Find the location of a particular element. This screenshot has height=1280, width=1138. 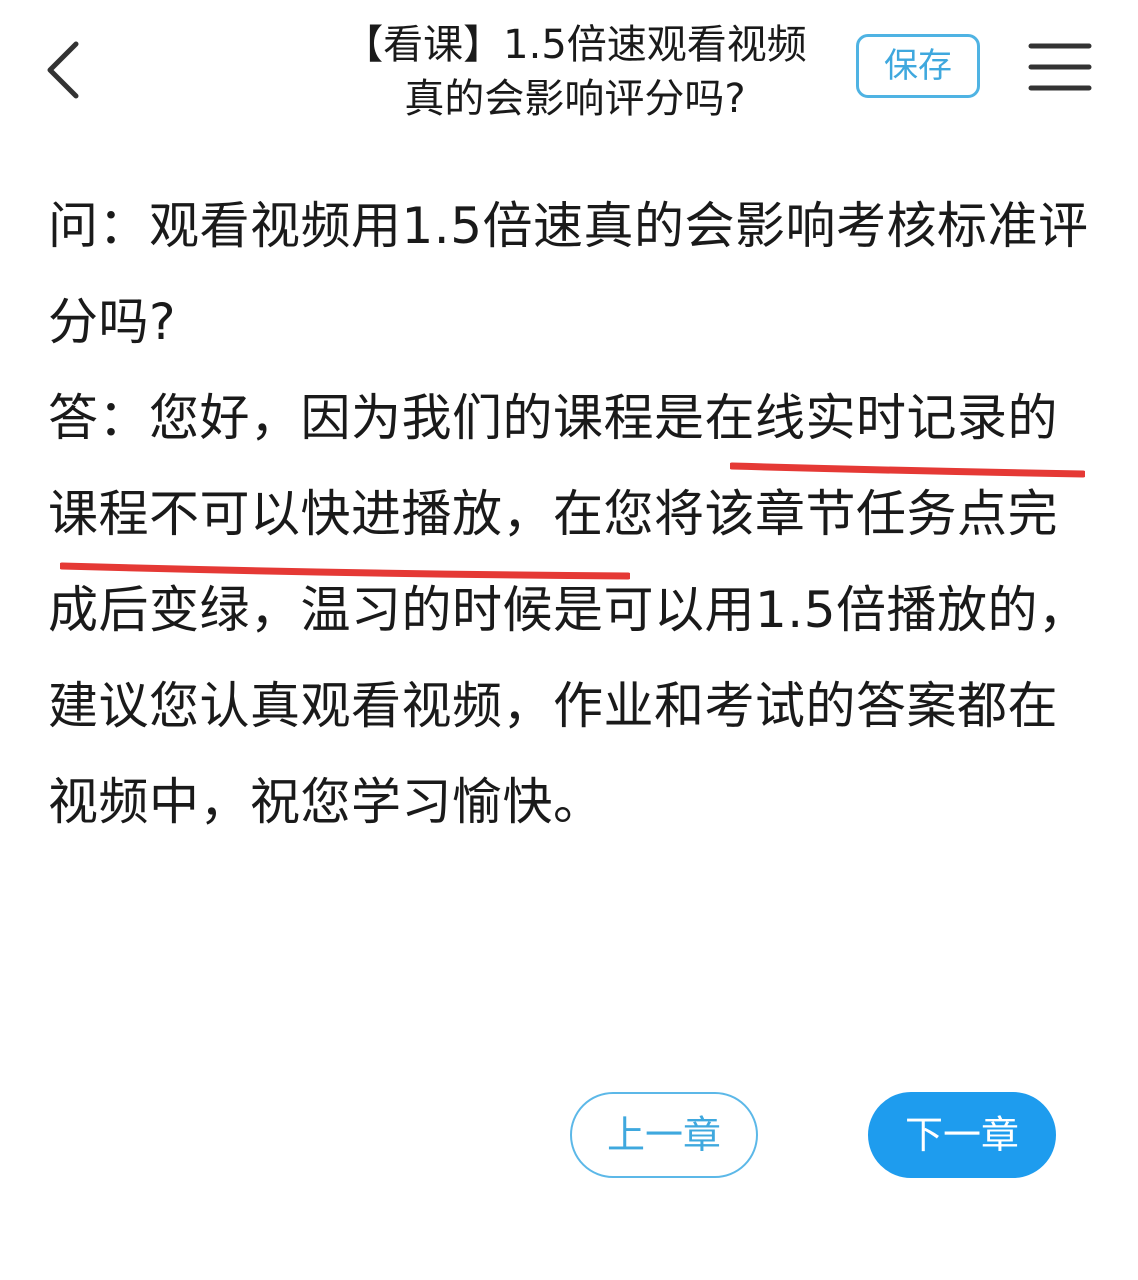

page-title: 【看课】1.5倍速观看视频真的会影响评分吗? is located at coordinates (575, 72).